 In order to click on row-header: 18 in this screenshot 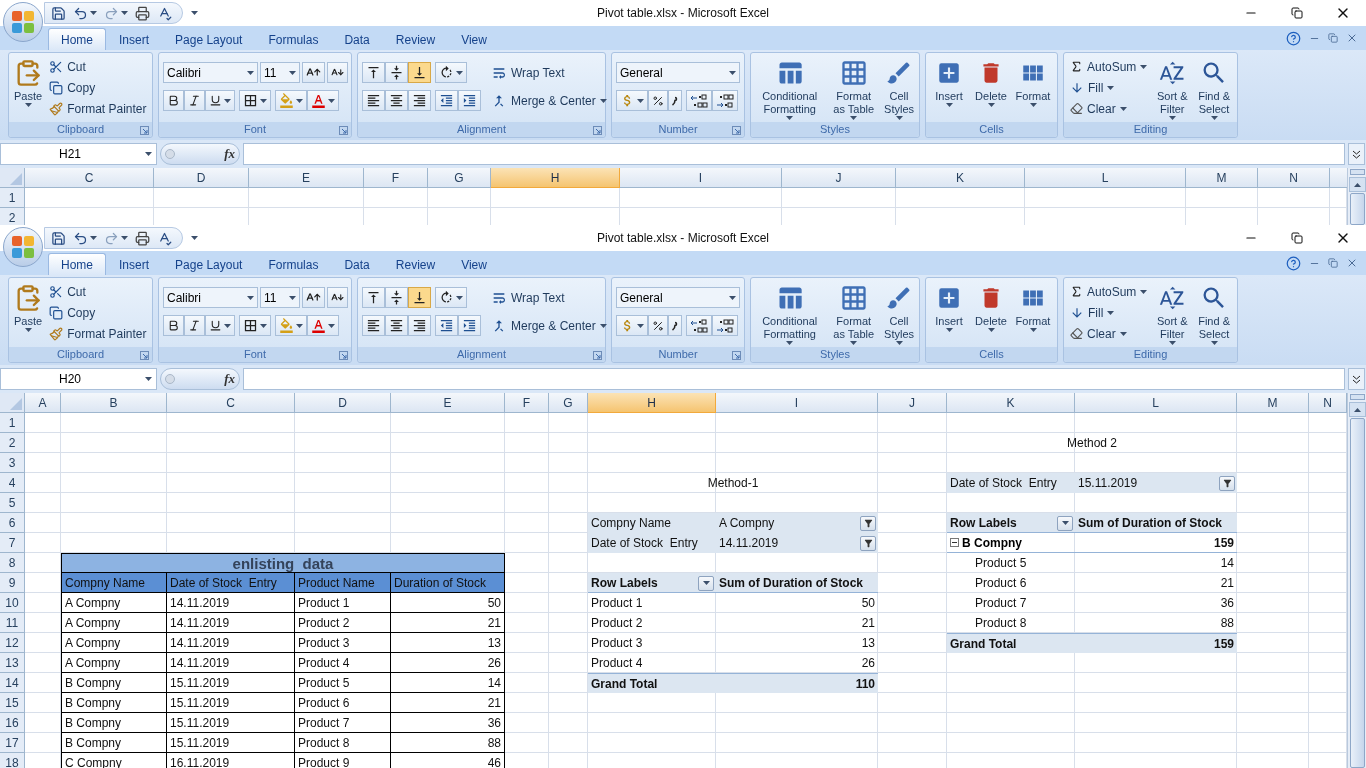, I will do `click(12, 760)`.